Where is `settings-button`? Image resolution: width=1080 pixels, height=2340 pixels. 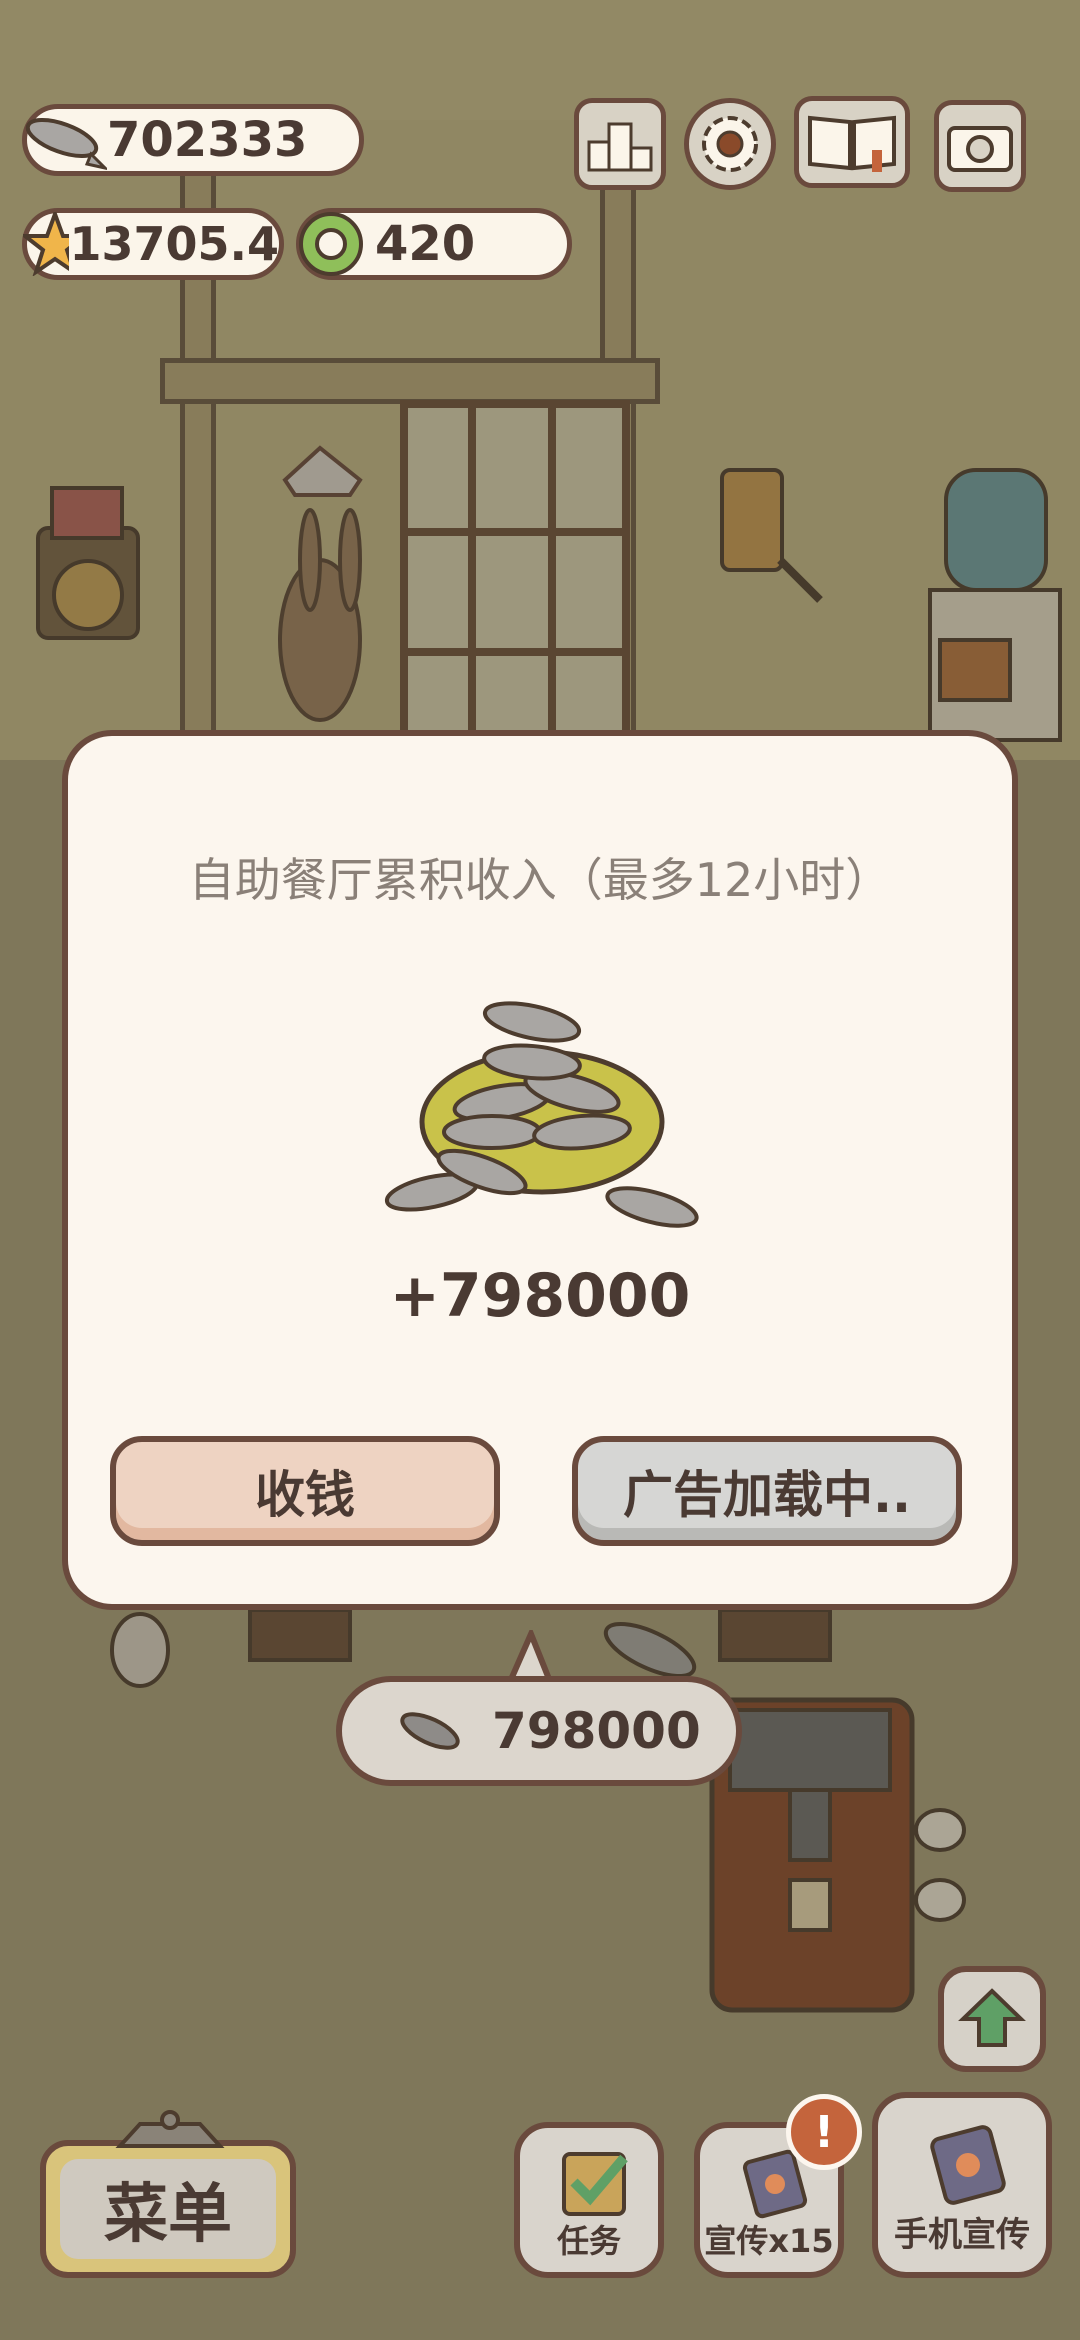 settings-button is located at coordinates (730, 144).